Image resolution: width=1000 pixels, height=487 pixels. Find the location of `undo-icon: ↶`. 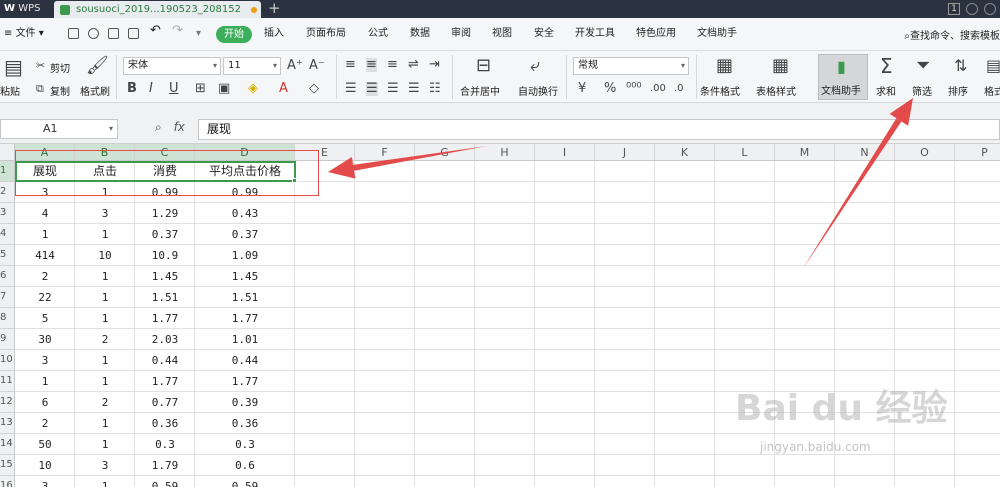

undo-icon: ↶ is located at coordinates (155, 31).